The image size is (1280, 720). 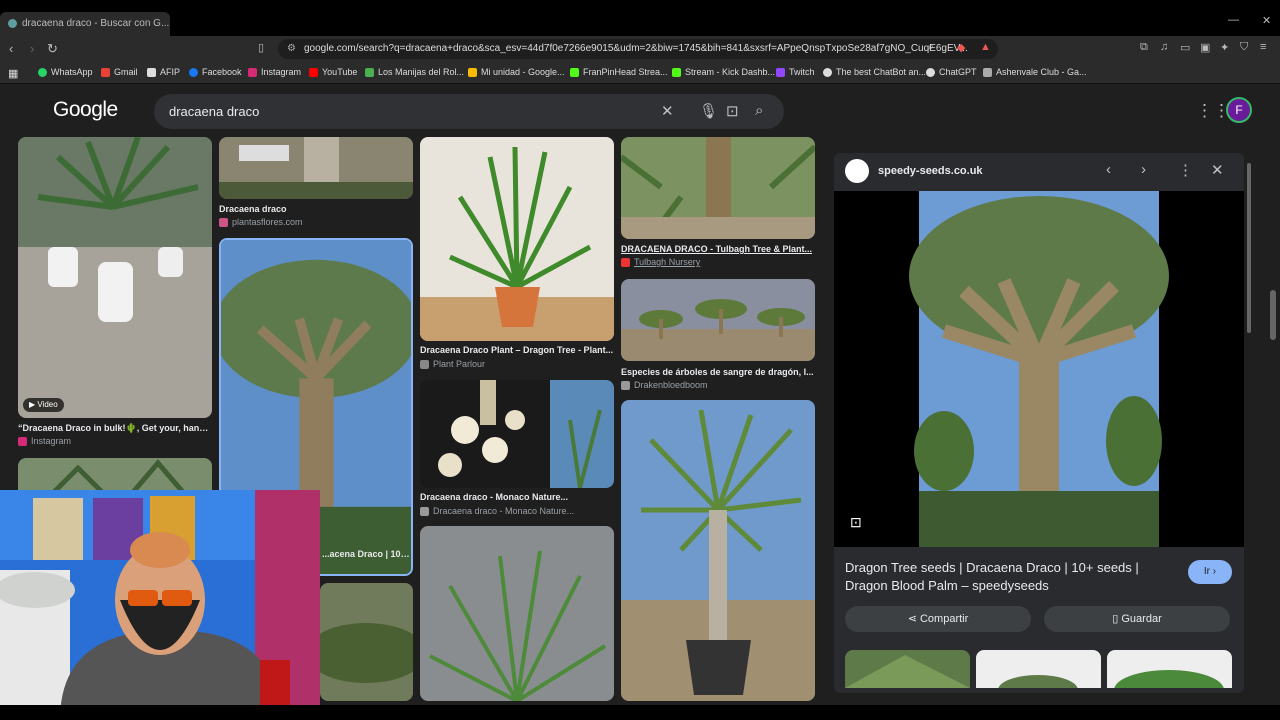 I want to click on visual-search-icon: ⊡, so click(x=856, y=522).